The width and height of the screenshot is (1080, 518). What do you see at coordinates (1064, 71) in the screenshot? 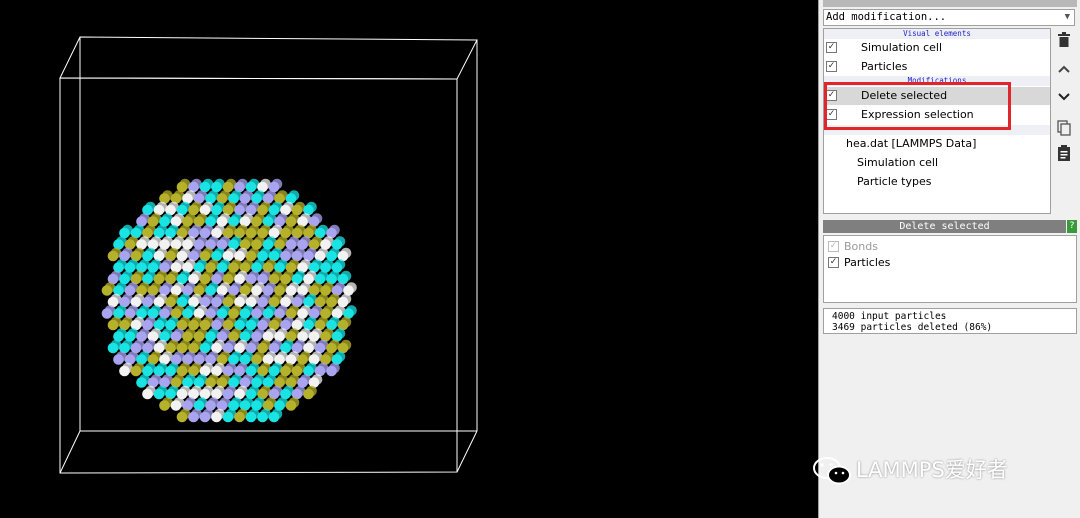
I see `move-up-icon` at bounding box center [1064, 71].